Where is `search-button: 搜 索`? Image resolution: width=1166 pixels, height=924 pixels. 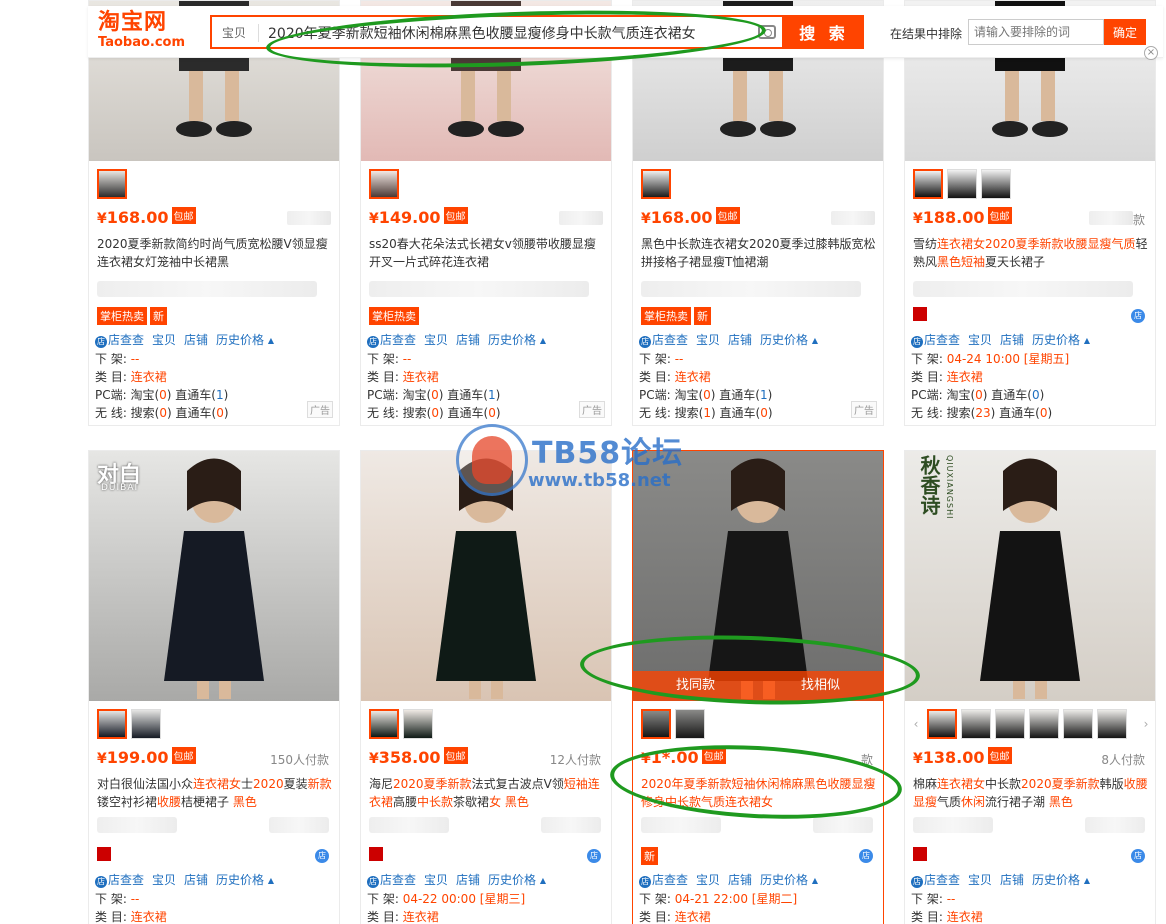 search-button: 搜 索 is located at coordinates (824, 32).